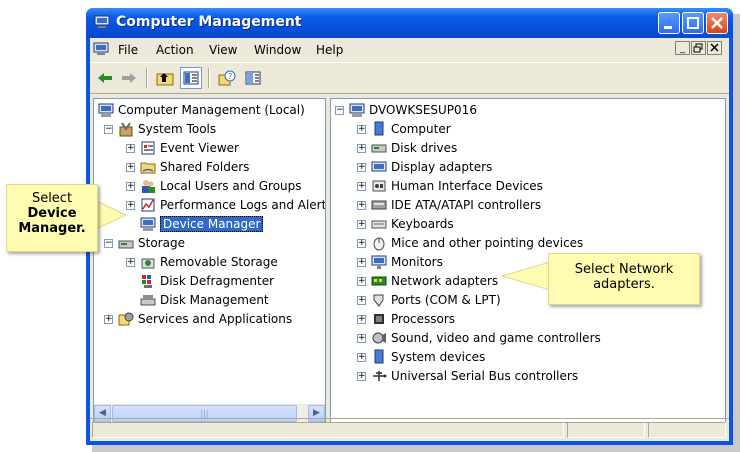 The width and height of the screenshot is (741, 452). I want to click on mdi-restore-button, so click(698, 48).